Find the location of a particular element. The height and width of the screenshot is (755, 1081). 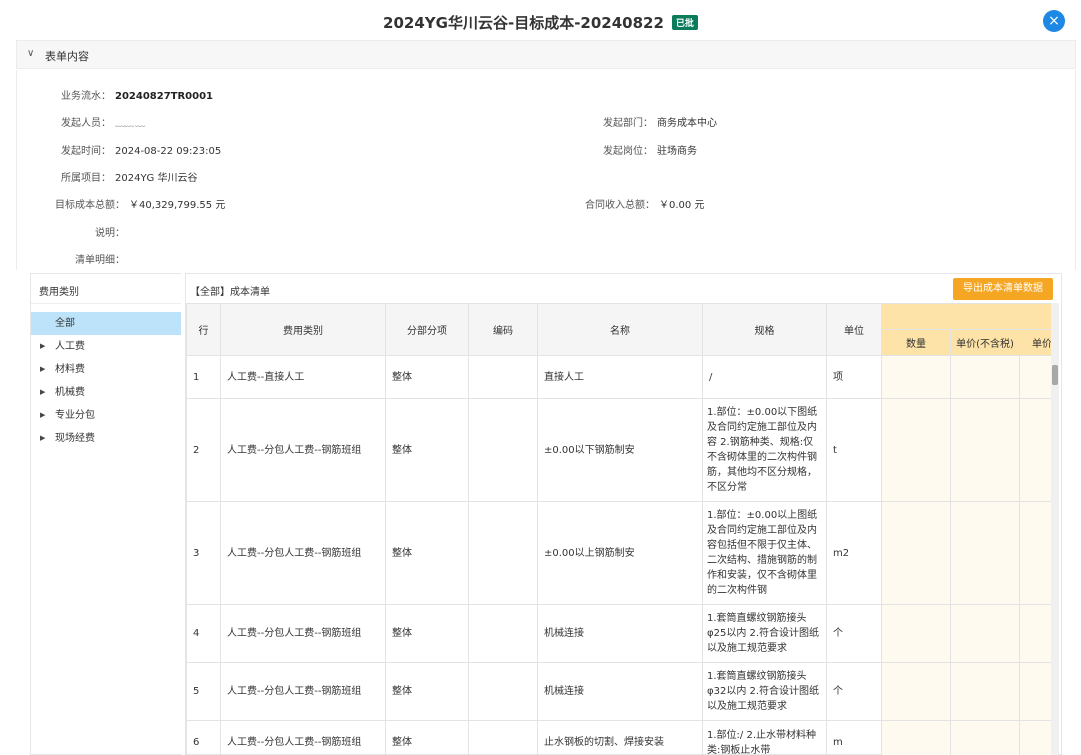

tree-item-label: 全部 is located at coordinates (65, 323).